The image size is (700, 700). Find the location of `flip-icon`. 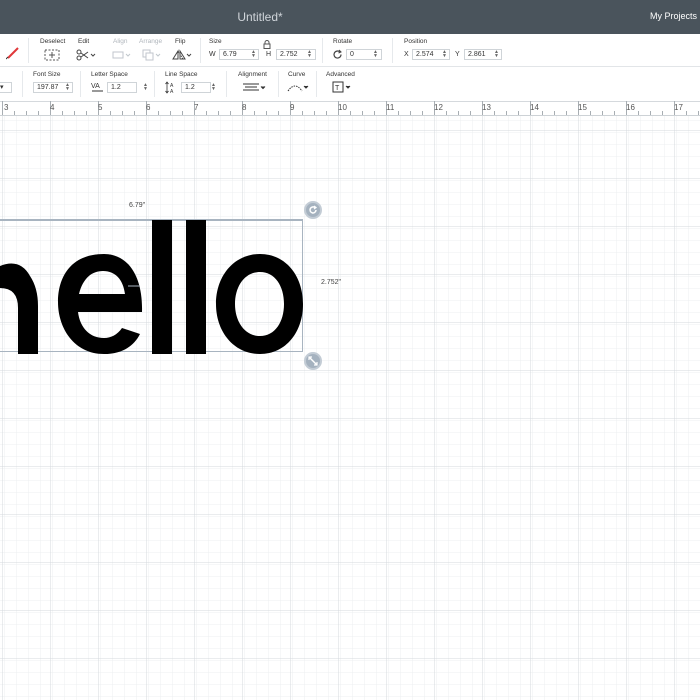

flip-icon is located at coordinates (182, 55).